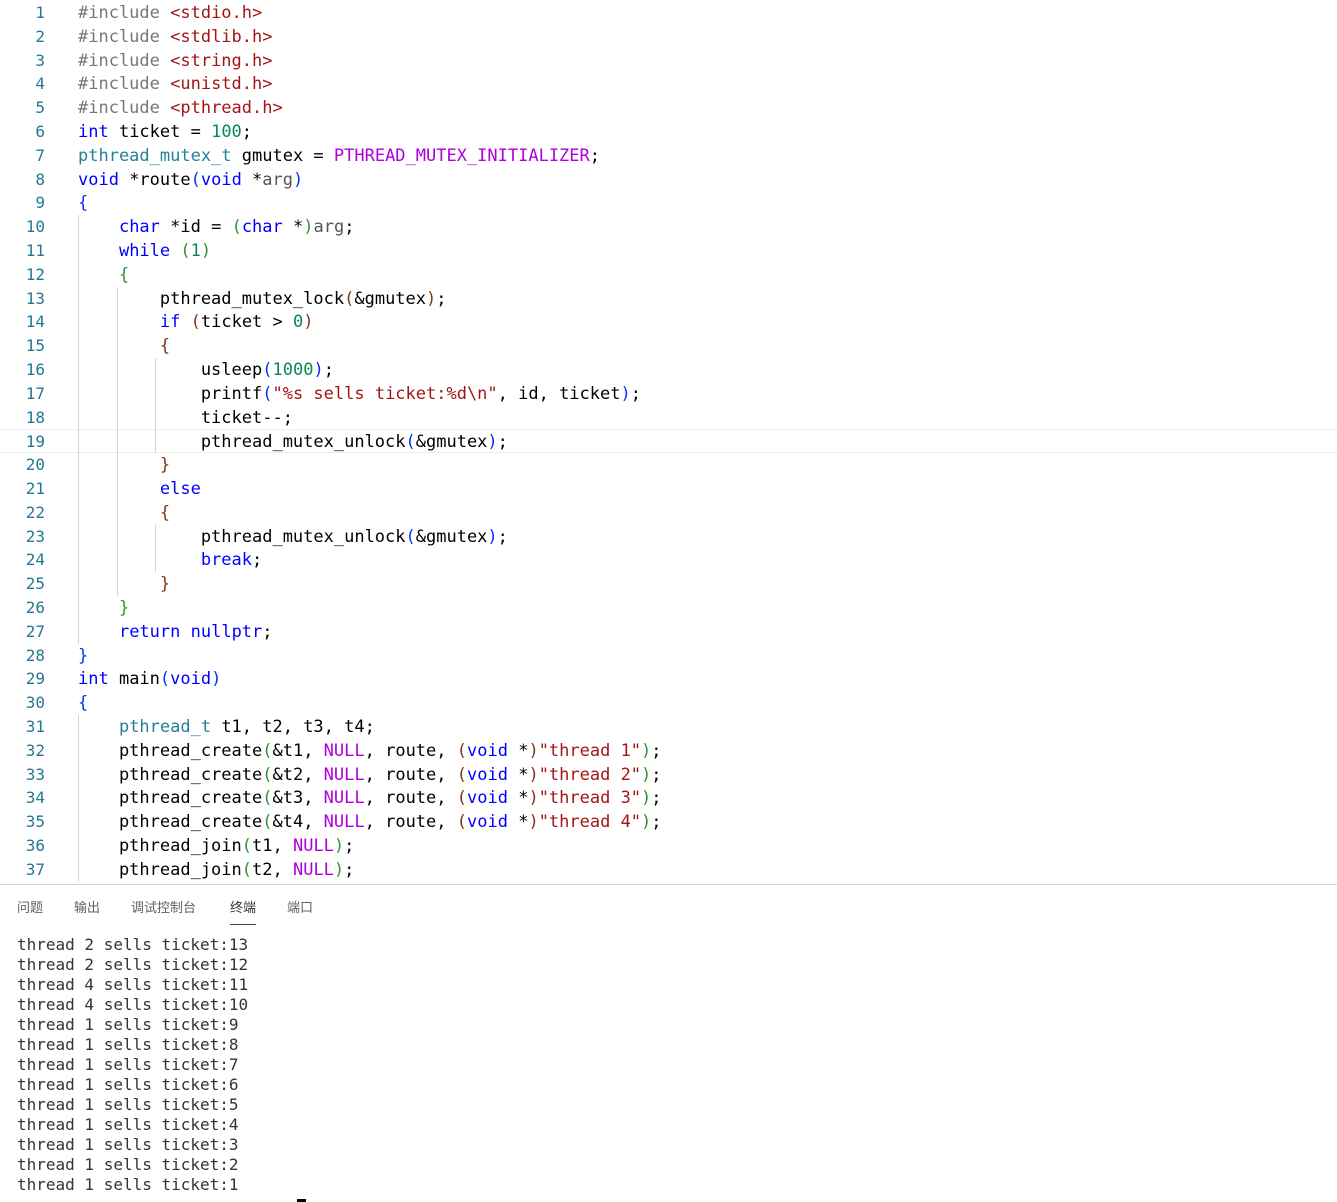 The image size is (1337, 1202). Describe the element at coordinates (590, 750) in the screenshot. I see `code-token: "thread 1"` at that location.